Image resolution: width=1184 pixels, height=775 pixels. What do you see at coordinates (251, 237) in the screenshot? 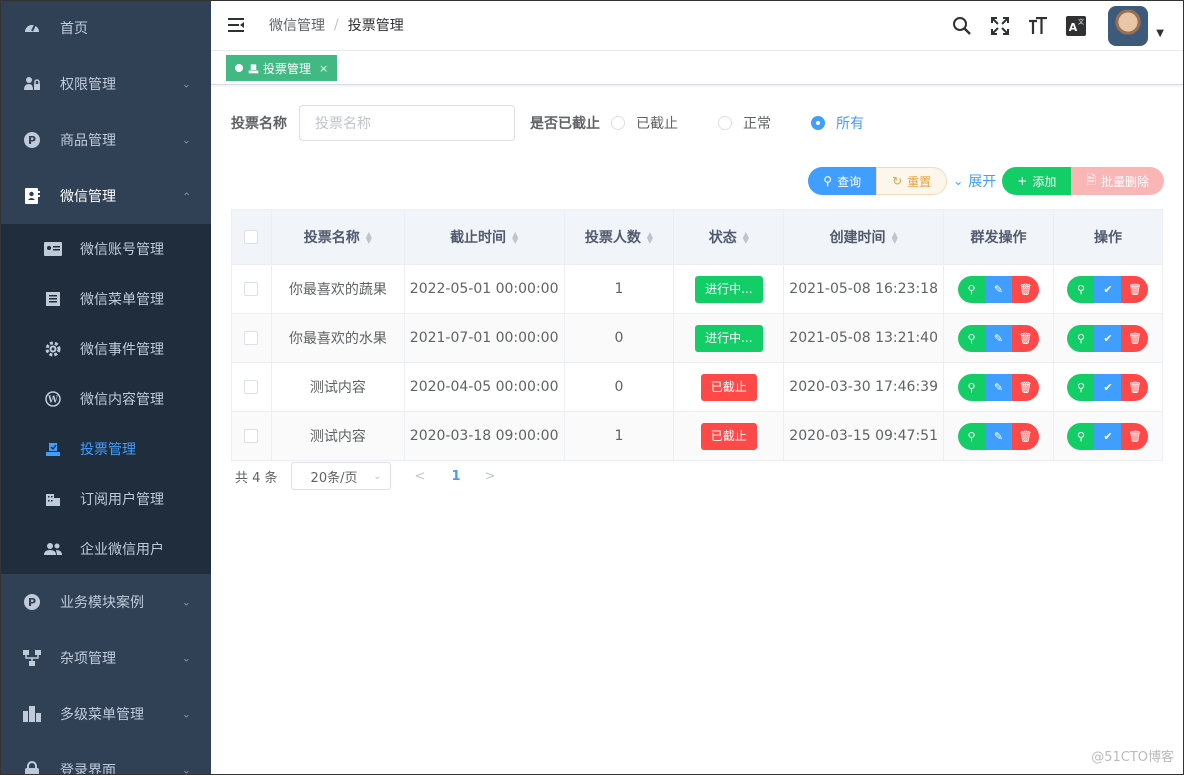
I see `select-all-checkbox` at bounding box center [251, 237].